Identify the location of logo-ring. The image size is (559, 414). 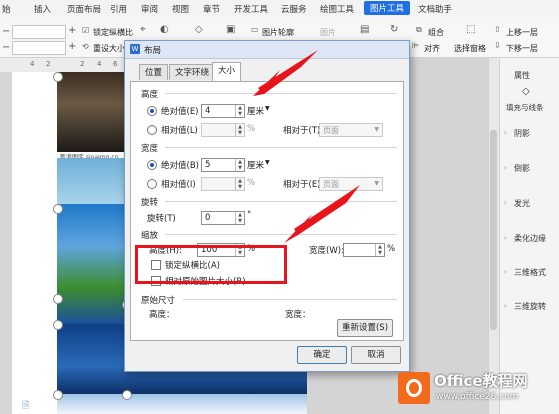
(414, 388).